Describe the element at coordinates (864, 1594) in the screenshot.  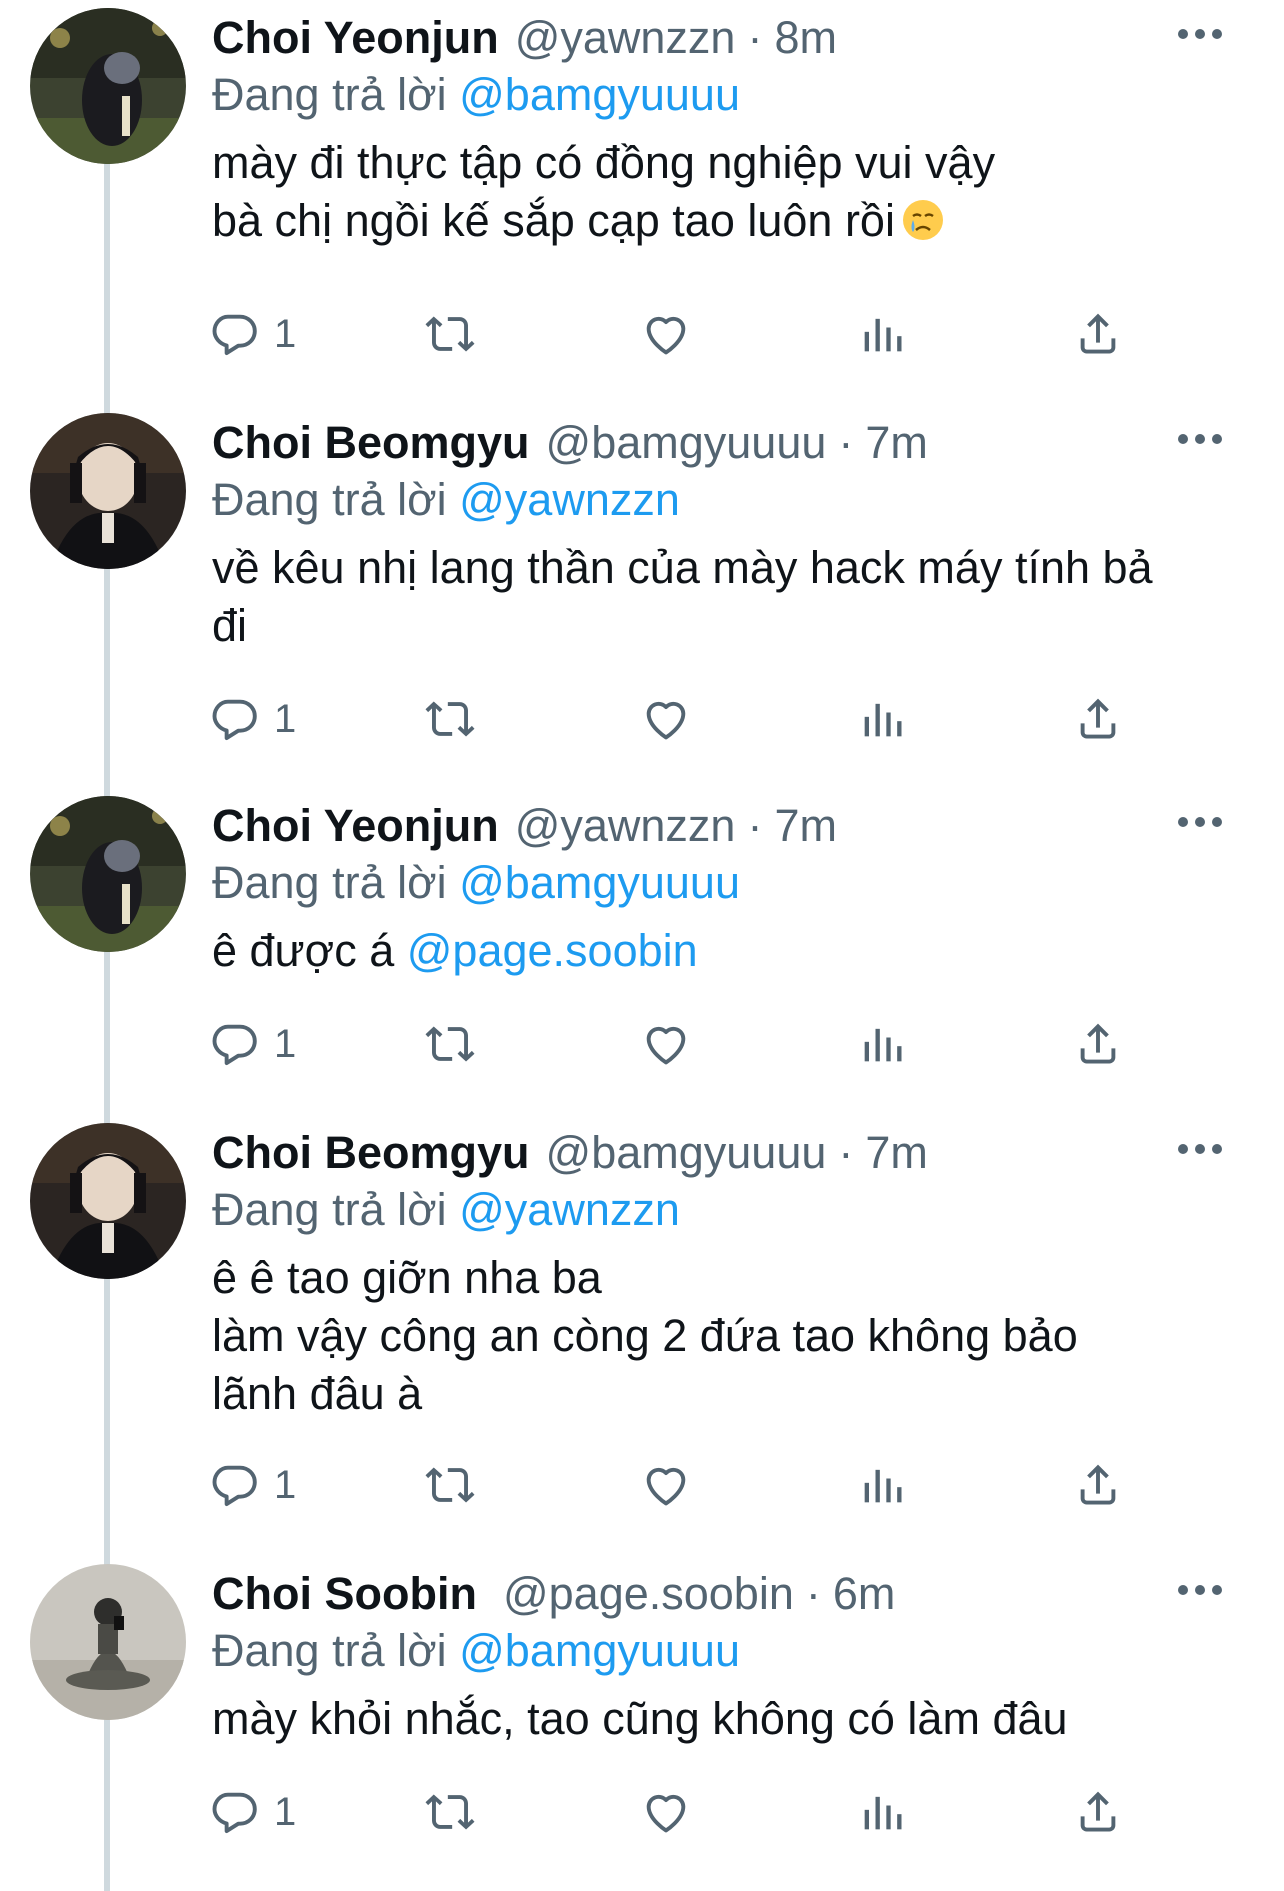
I see `timestamp: 6m` at that location.